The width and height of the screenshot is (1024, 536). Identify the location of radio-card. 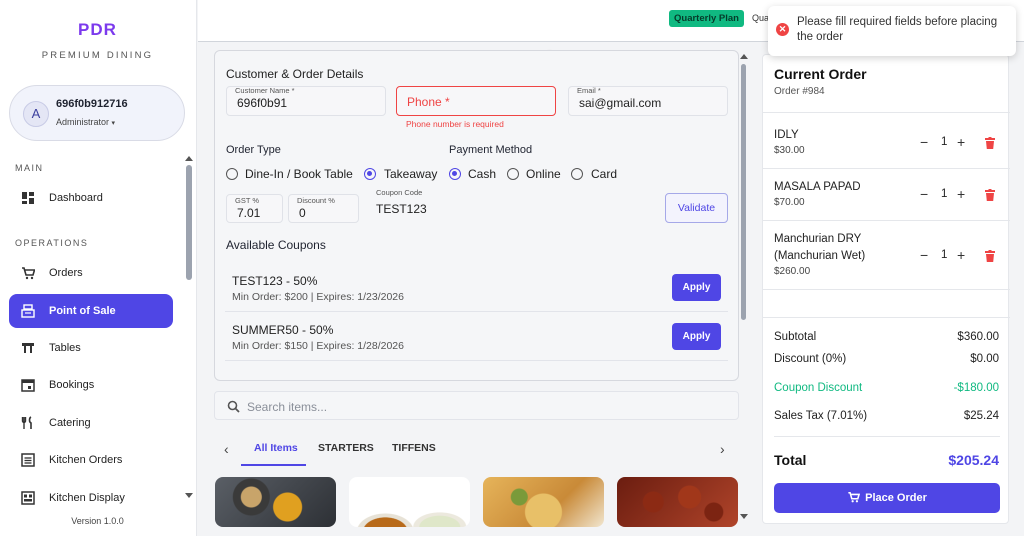
(577, 174).